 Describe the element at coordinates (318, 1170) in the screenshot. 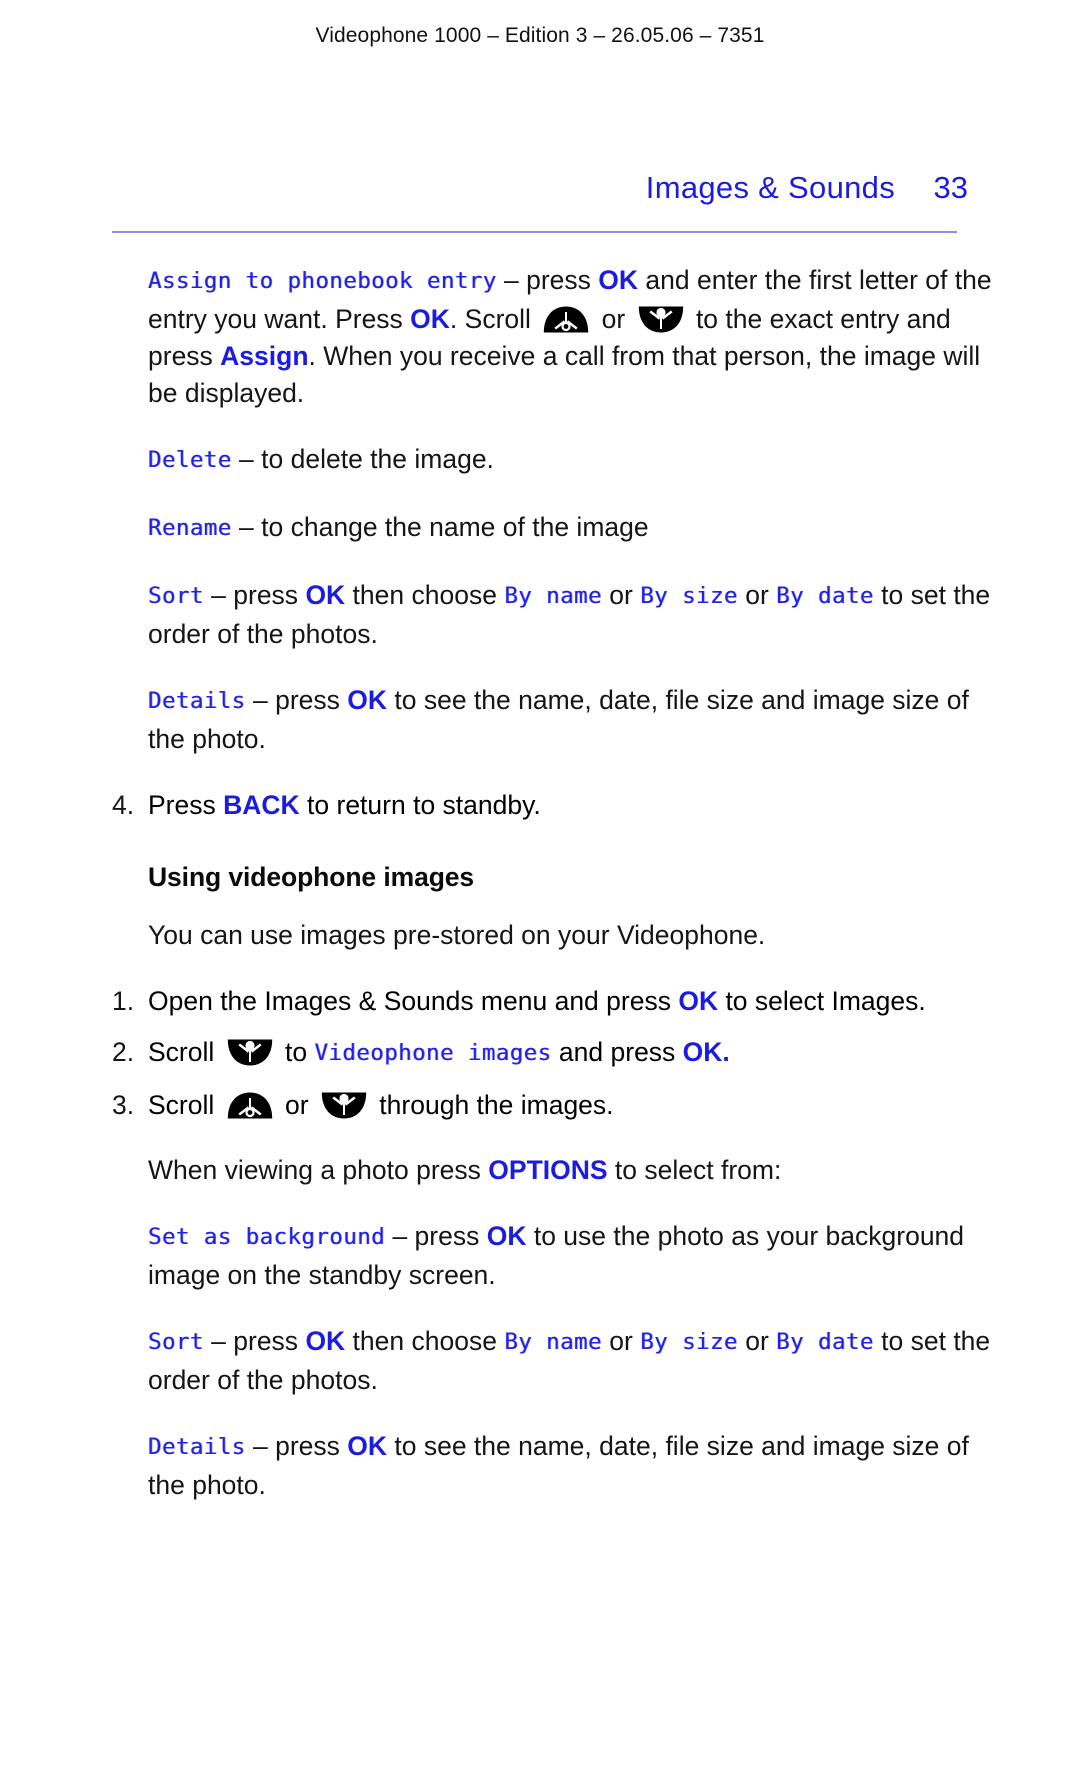

I see `text: When viewing a photo press` at that location.